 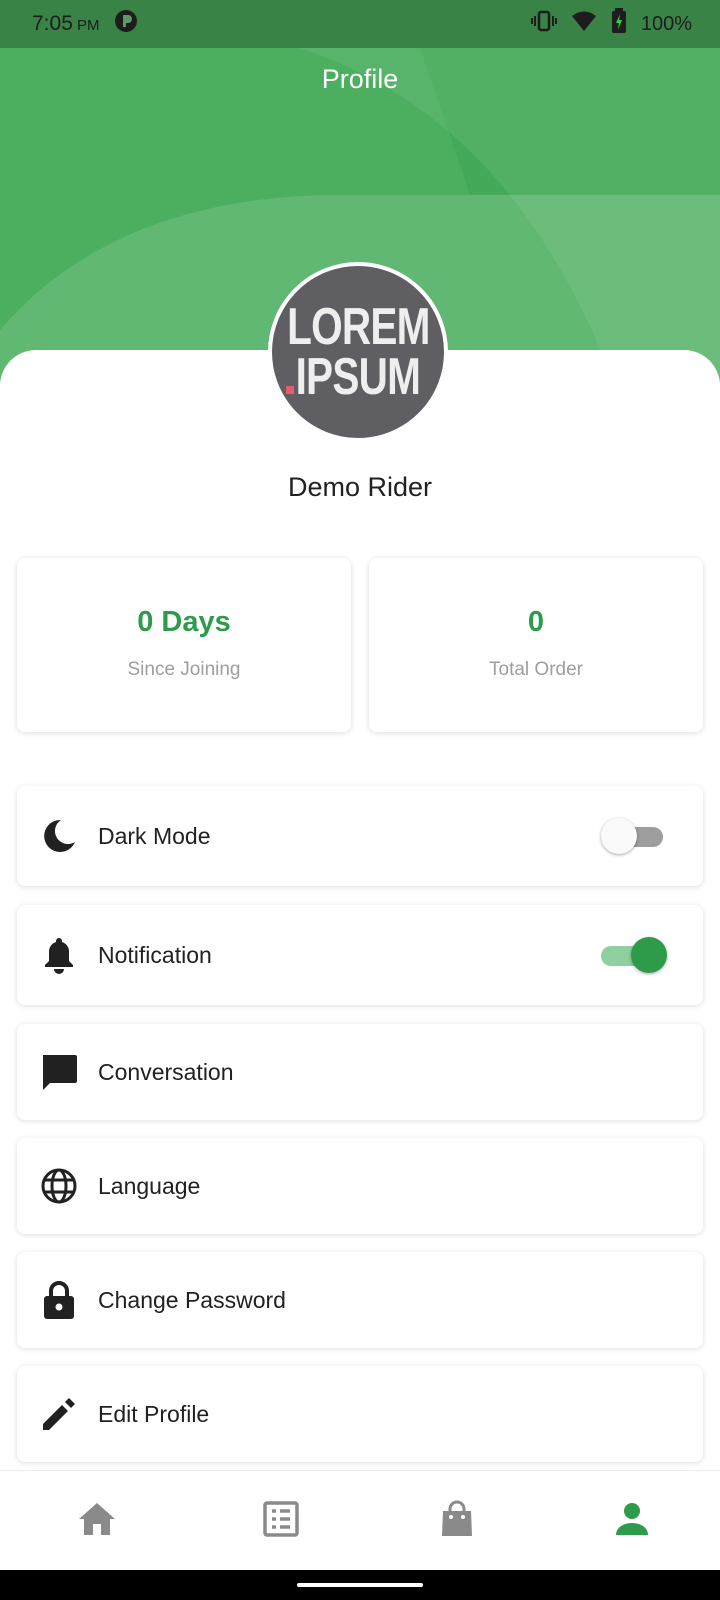 I want to click on avatar: LOREM IPSUM, so click(x=358, y=352).